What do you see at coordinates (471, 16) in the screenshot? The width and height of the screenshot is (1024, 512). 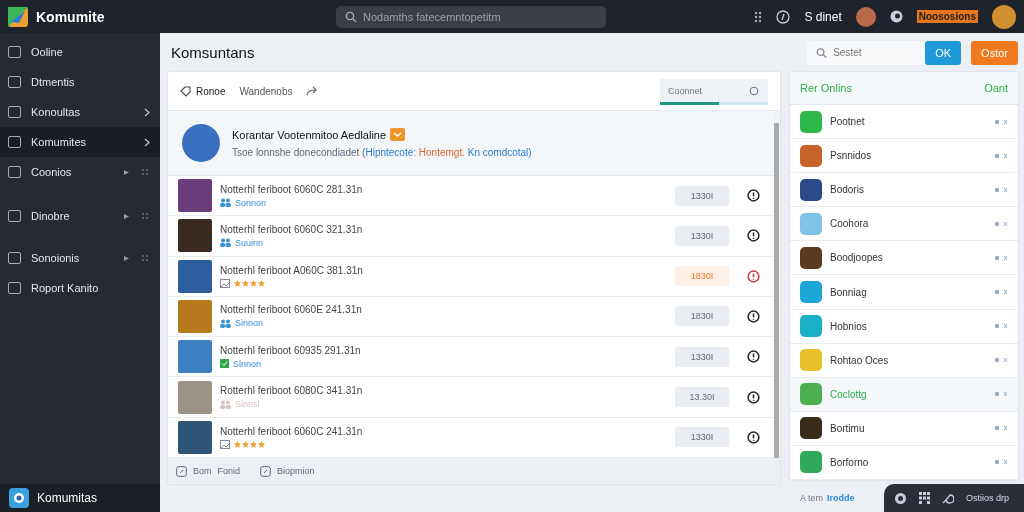 I see `search-field: Nodamths fatecemntopetitm` at bounding box center [471, 16].